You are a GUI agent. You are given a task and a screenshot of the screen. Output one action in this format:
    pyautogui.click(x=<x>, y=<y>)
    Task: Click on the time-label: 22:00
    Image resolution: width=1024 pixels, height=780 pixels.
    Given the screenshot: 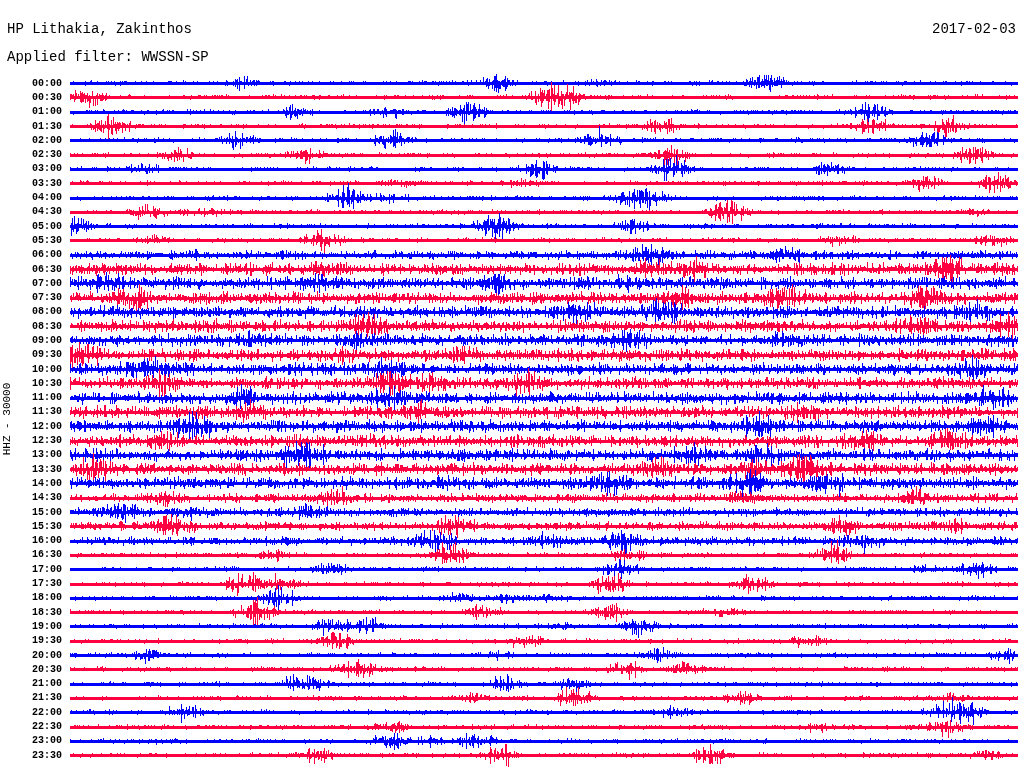 What is the action you would take?
    pyautogui.click(x=47, y=712)
    